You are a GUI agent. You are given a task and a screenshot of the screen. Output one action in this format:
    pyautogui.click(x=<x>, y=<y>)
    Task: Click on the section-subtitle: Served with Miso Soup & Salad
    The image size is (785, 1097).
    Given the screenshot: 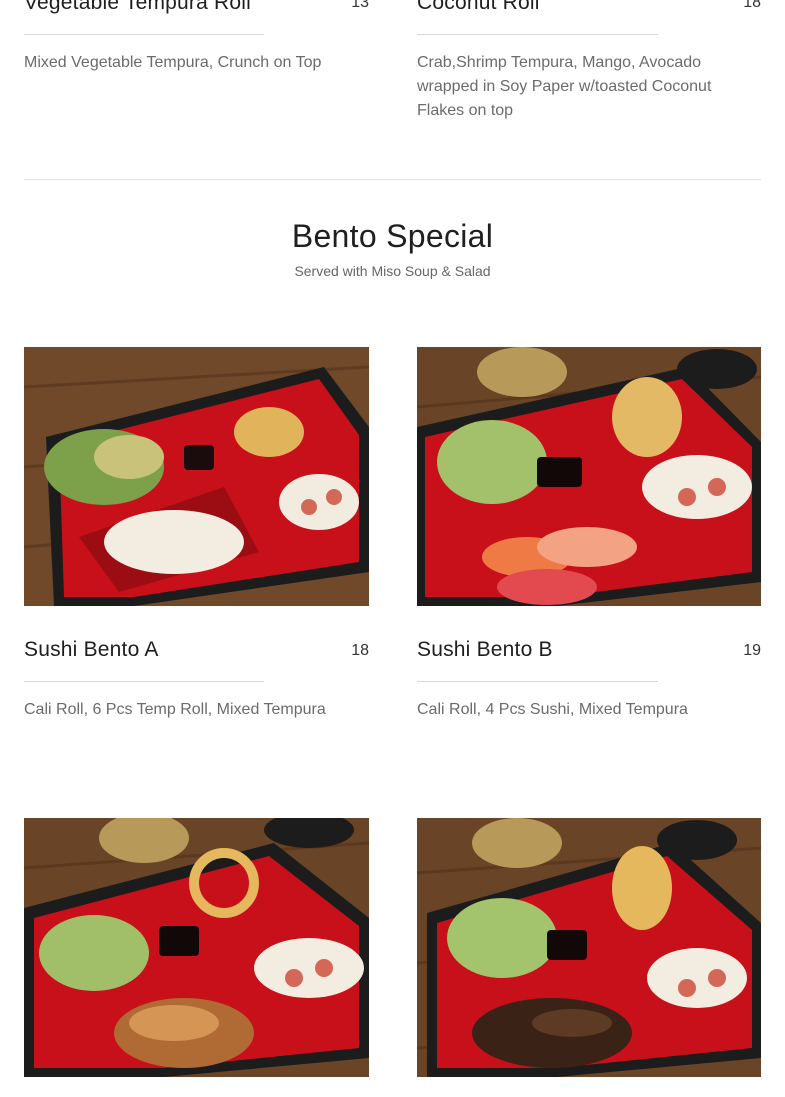 What is the action you would take?
    pyautogui.click(x=392, y=271)
    